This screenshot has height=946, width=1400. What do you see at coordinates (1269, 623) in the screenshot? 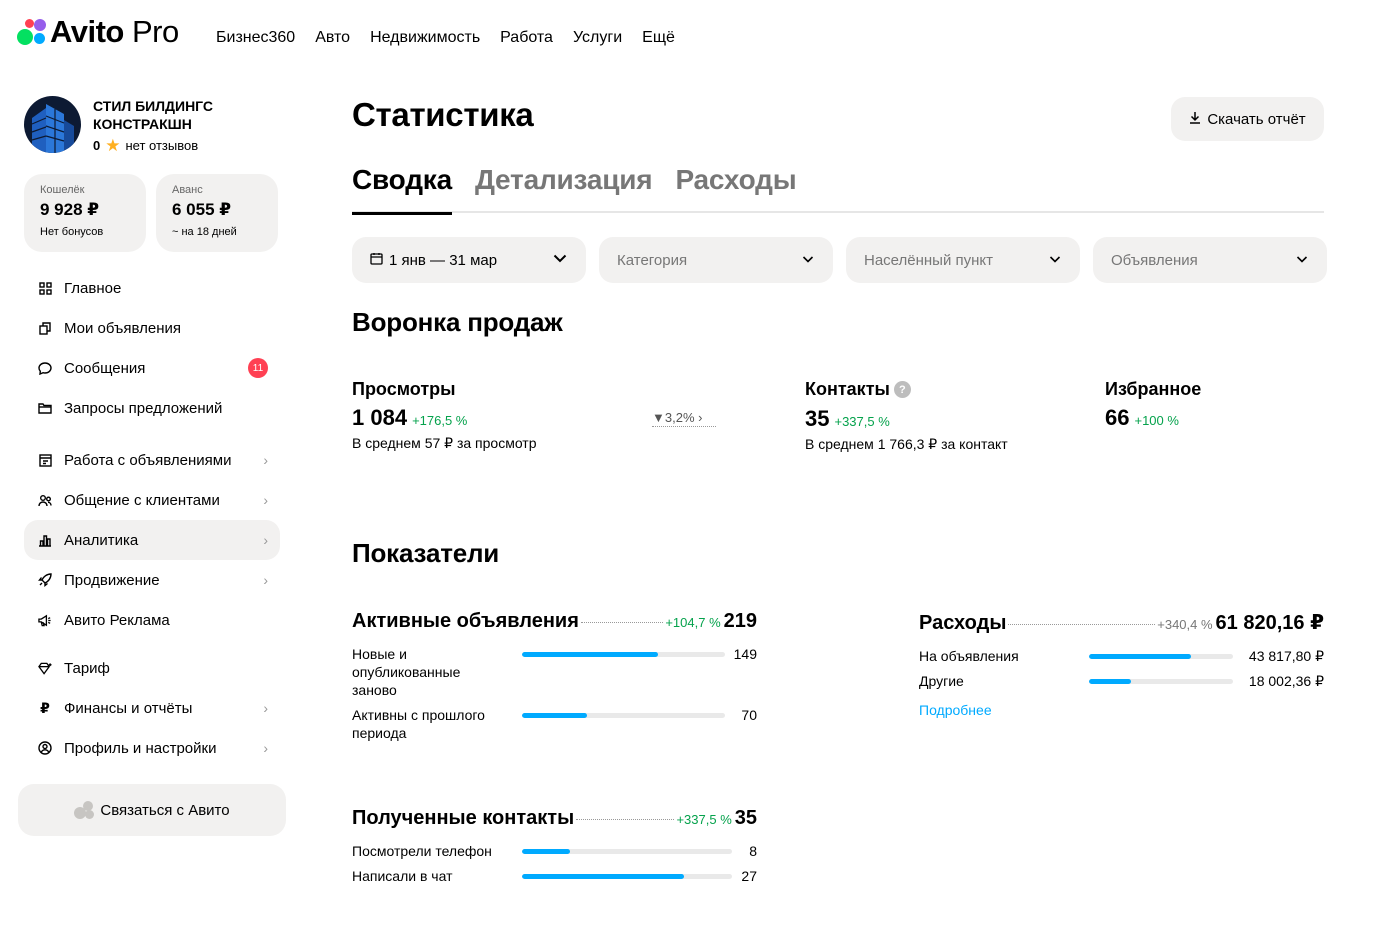
I see `expenses-total: 61 820,16 ₽` at bounding box center [1269, 623].